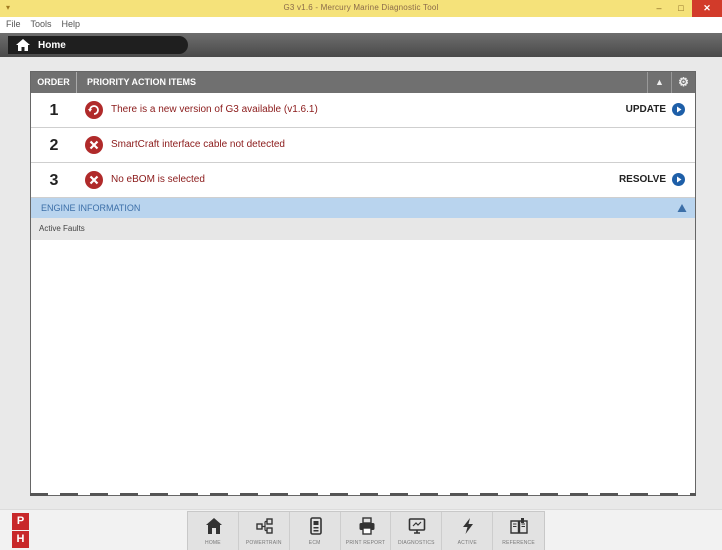 The width and height of the screenshot is (722, 550). Describe the element at coordinates (659, 8) in the screenshot. I see `minimize-button: –` at that location.